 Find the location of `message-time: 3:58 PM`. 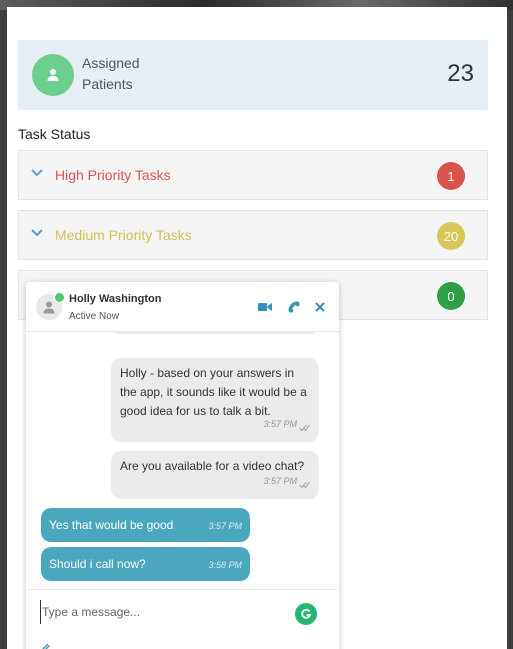

message-time: 3:58 PM is located at coordinates (225, 565).